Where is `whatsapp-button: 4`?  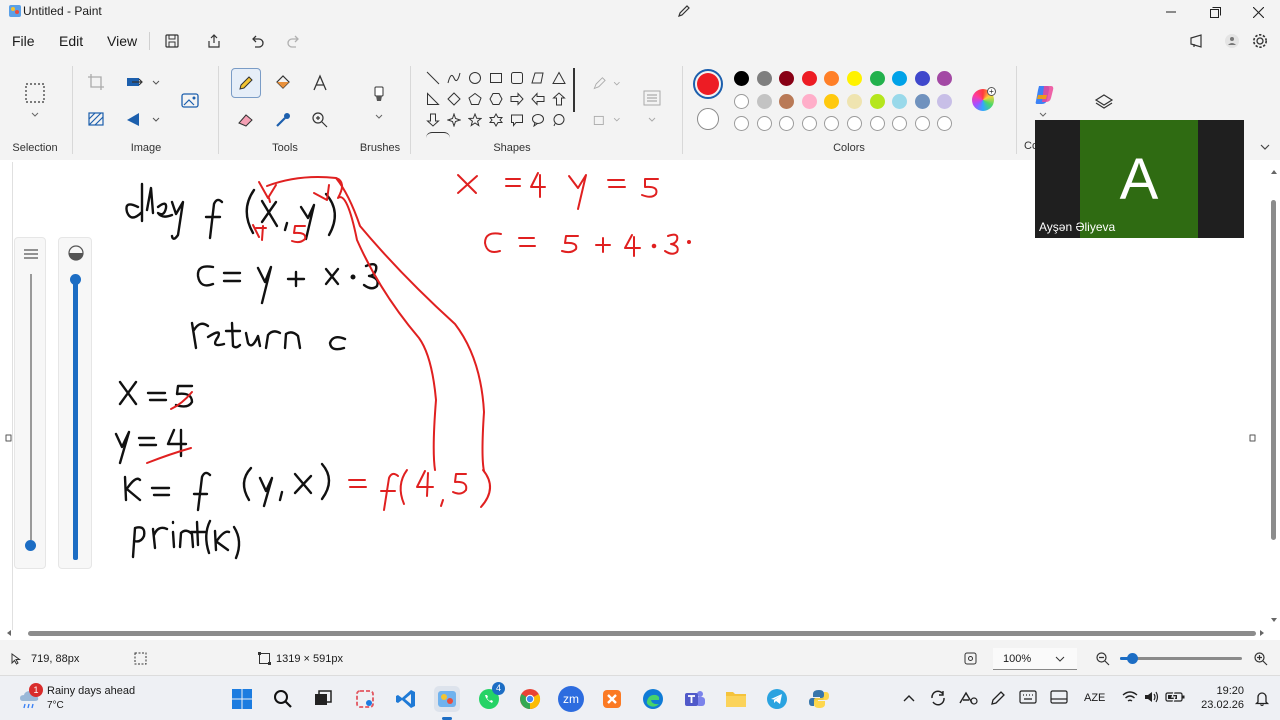 whatsapp-button: 4 is located at coordinates (490, 697).